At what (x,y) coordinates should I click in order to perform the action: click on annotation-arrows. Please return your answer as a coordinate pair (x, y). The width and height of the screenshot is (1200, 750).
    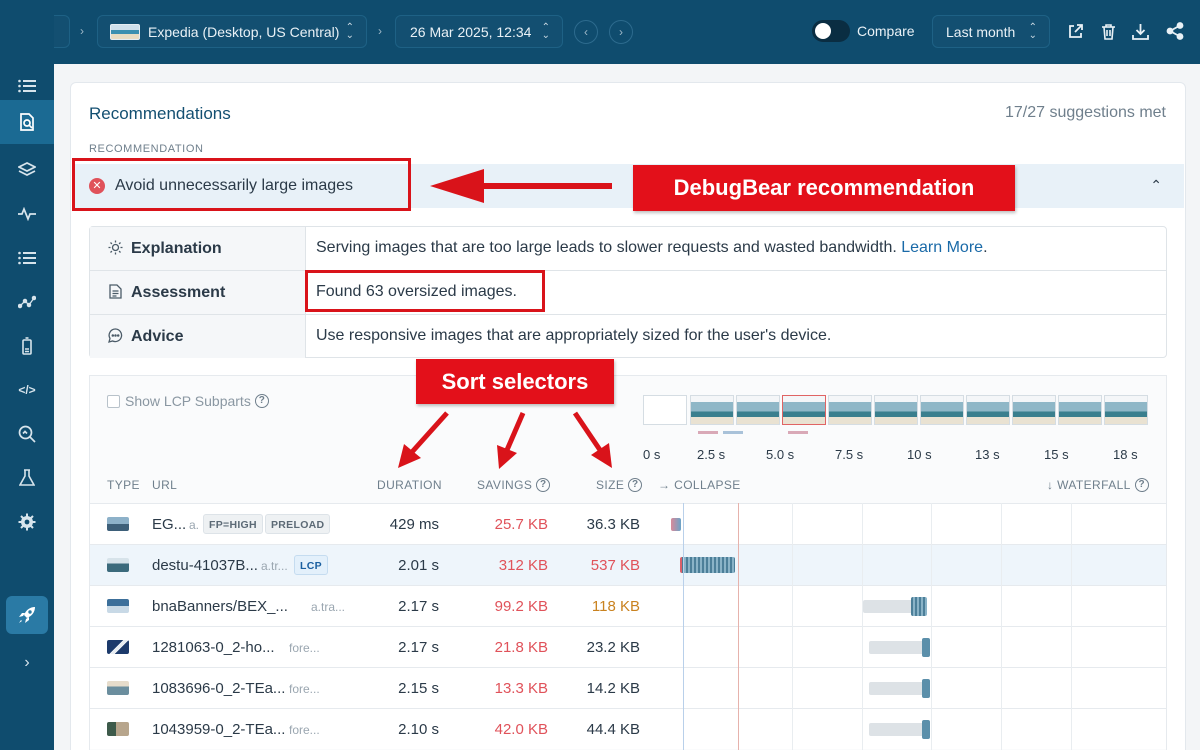
    Looking at the image, I should click on (505, 319).